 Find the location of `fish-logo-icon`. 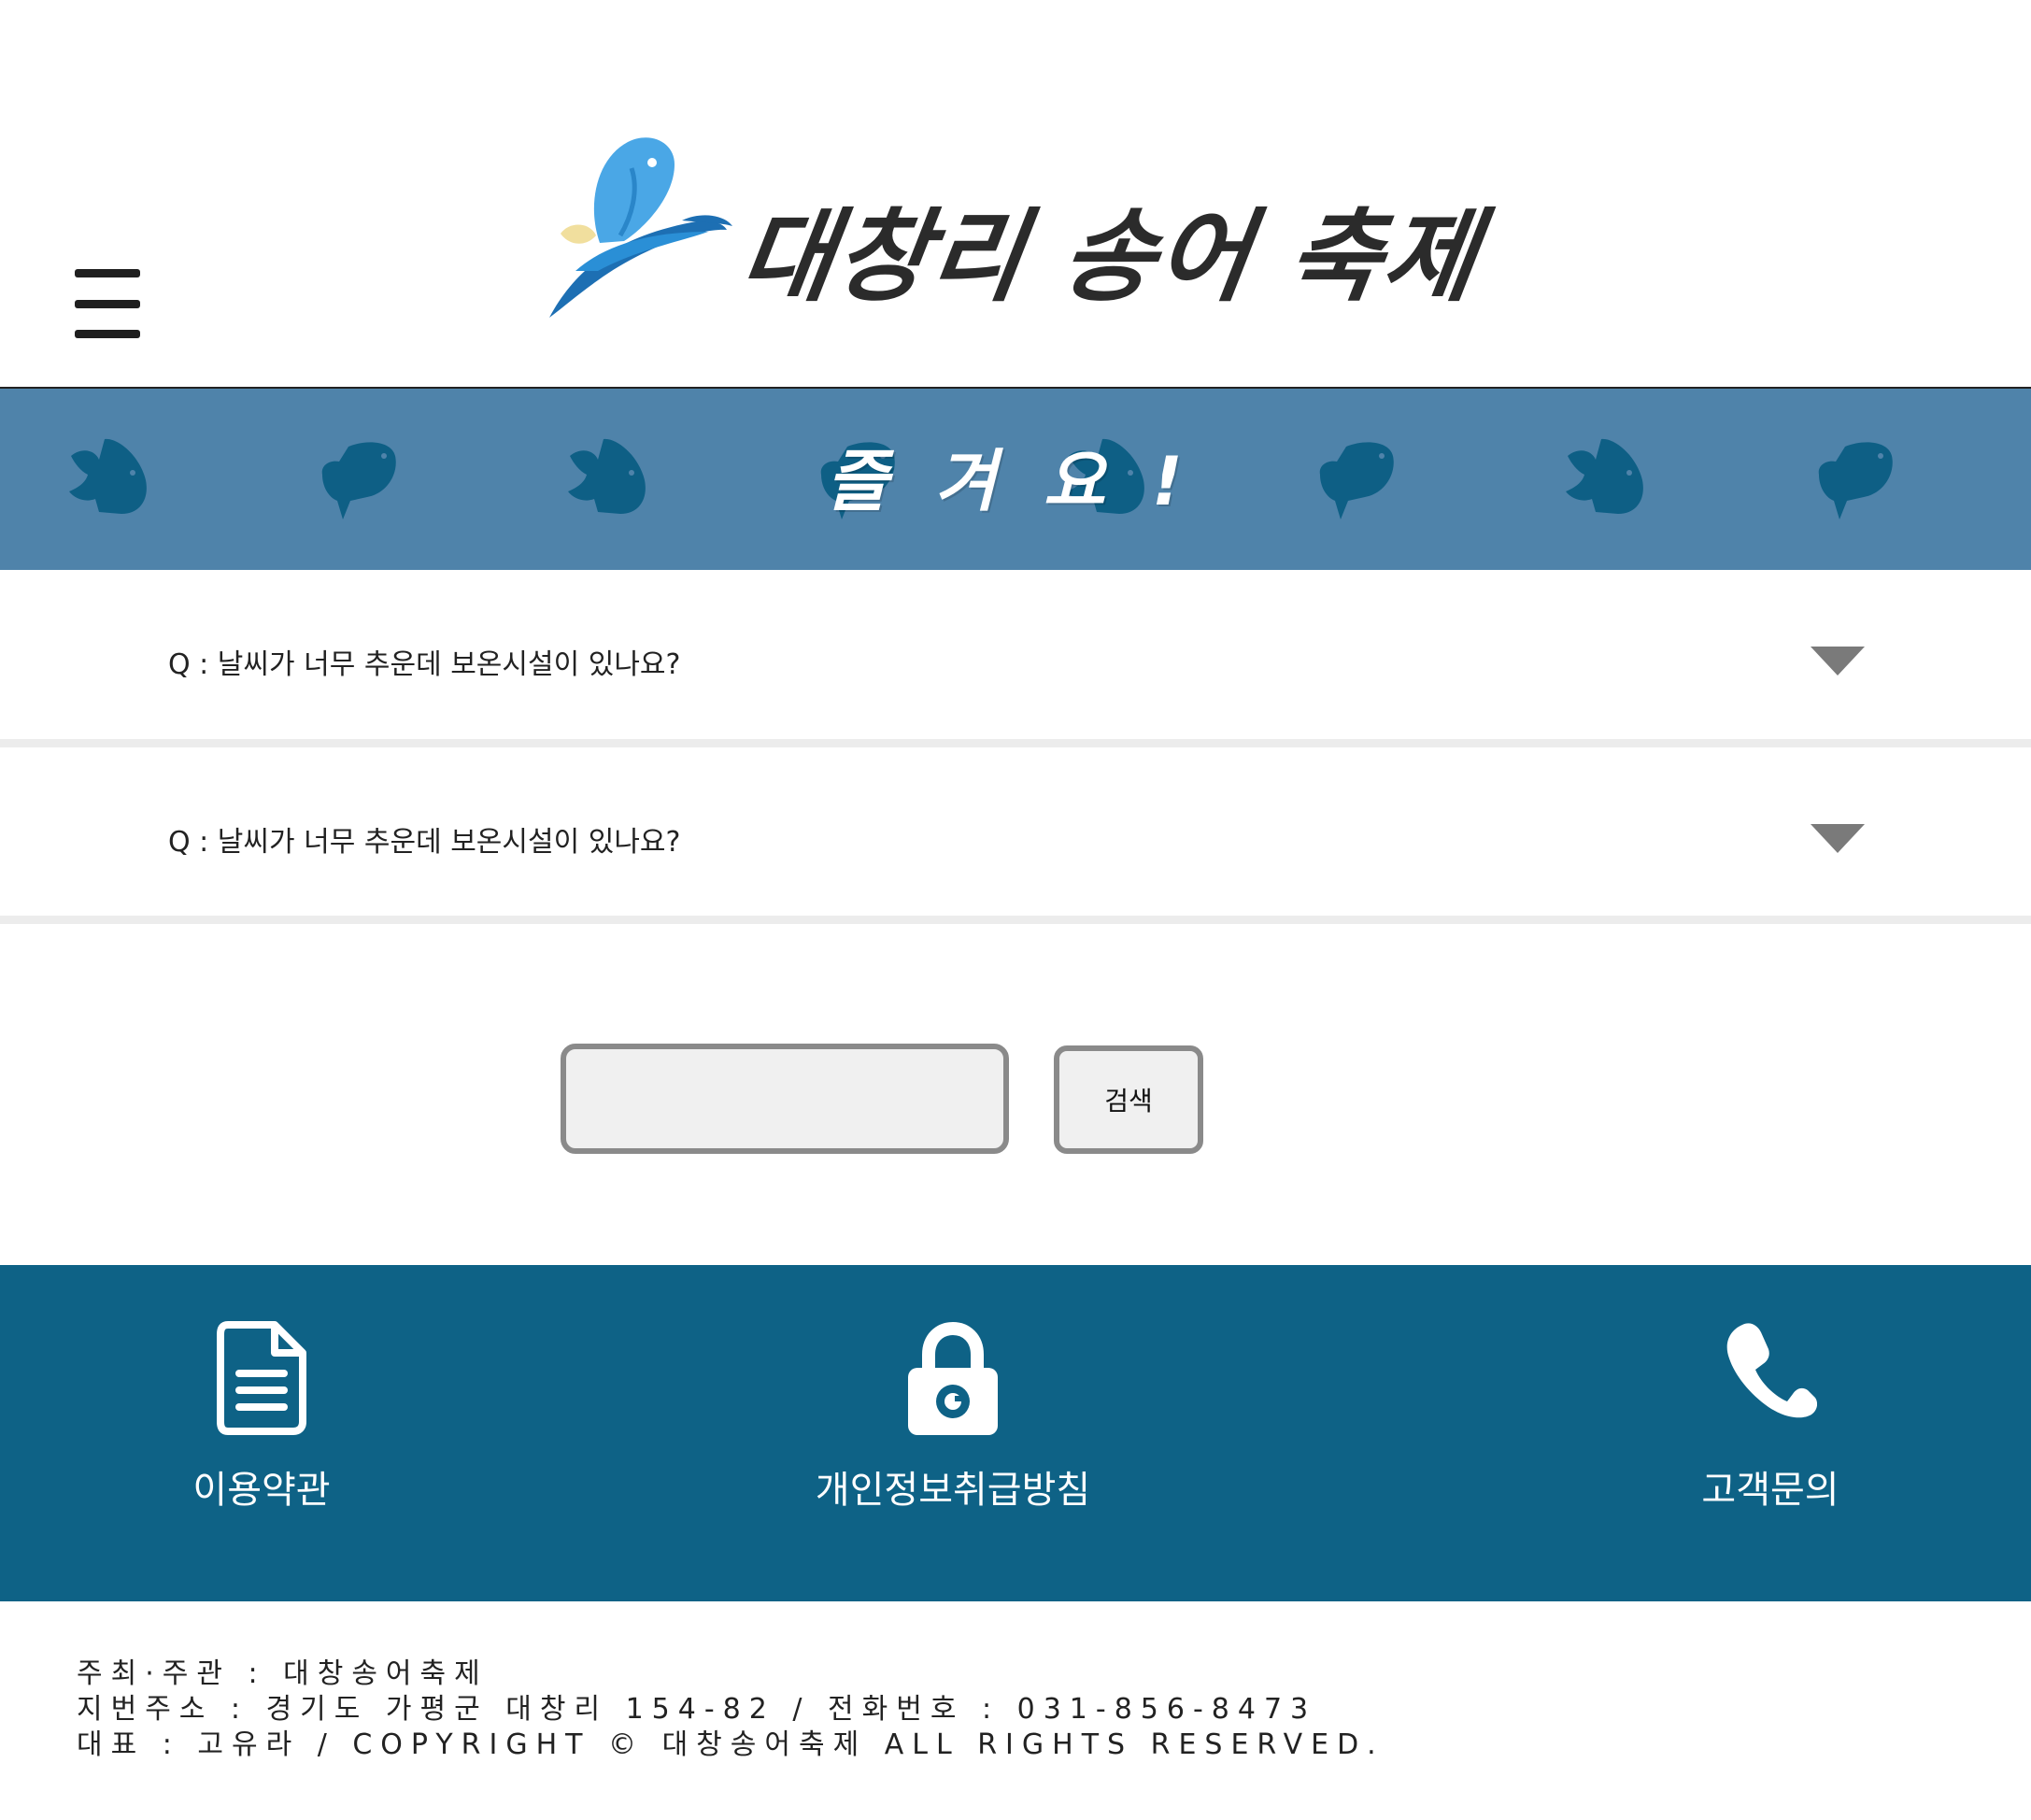

fish-logo-icon is located at coordinates (640, 227).